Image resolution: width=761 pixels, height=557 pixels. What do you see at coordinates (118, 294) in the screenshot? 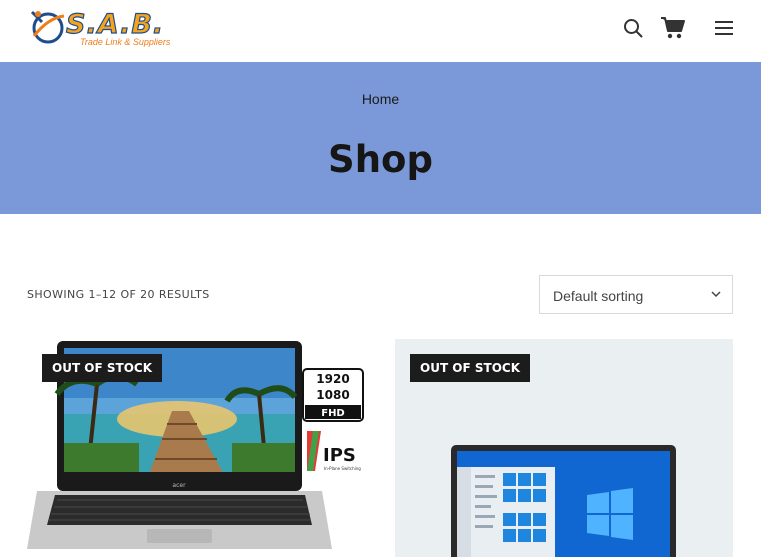
I see `result-count: SHOWING 1–12 OF 20 RESULTS` at bounding box center [118, 294].